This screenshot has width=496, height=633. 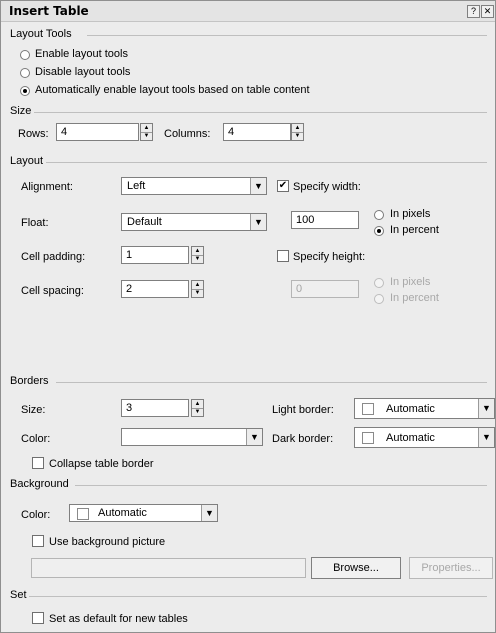 I want to click on disable-layout-tools-label: Disable layout tools, so click(x=83, y=72).